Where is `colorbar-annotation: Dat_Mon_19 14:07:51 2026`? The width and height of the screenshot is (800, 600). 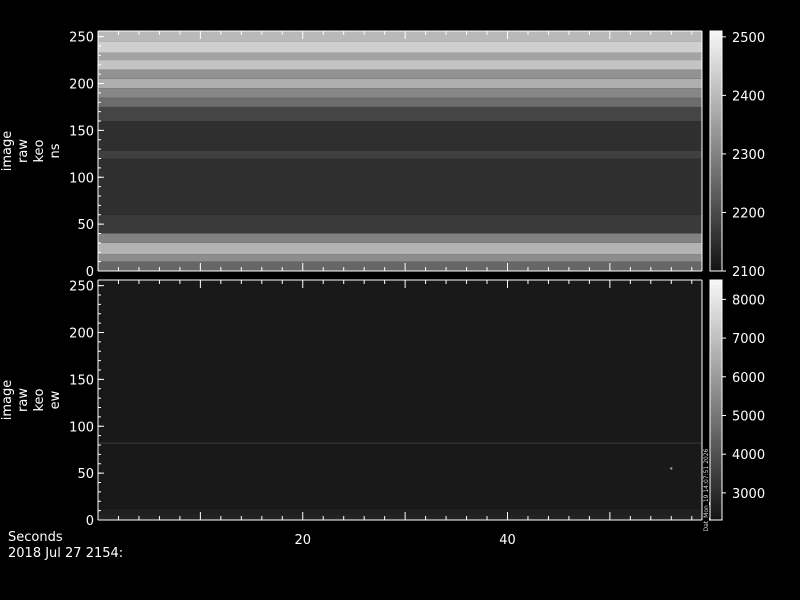
colorbar-annotation: Dat_Mon_19 14:07:51 2026 is located at coordinates (706, 489).